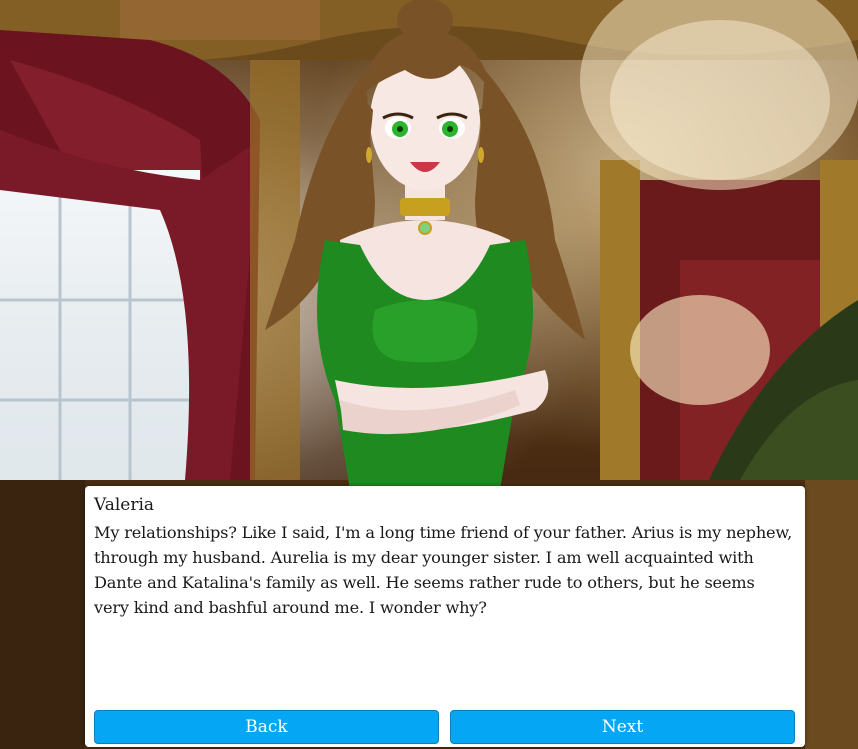  I want to click on speaker-name: Valeria, so click(124, 505).